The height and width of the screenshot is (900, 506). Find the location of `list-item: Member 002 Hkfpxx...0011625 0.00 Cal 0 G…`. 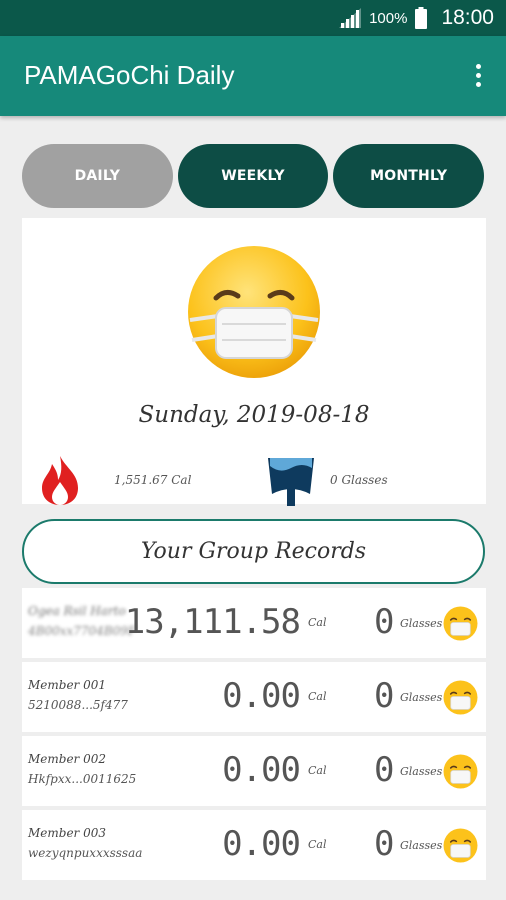

list-item: Member 002 Hkfpxx...0011625 0.00 Cal 0 G… is located at coordinates (254, 771).